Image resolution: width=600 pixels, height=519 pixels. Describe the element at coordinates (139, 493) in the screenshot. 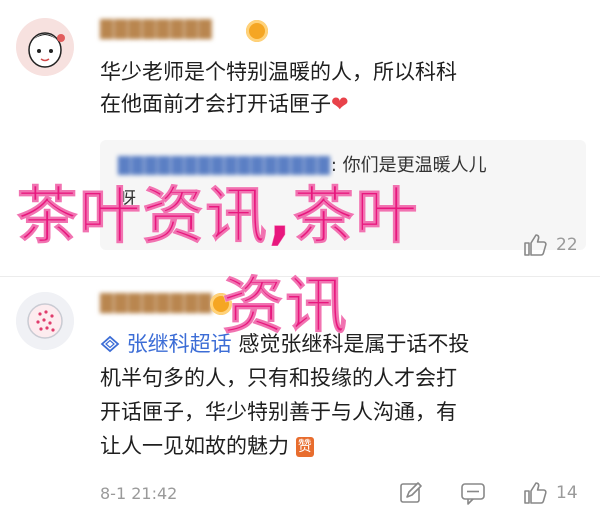

I see `timestamp: 8-1 21:42` at that location.